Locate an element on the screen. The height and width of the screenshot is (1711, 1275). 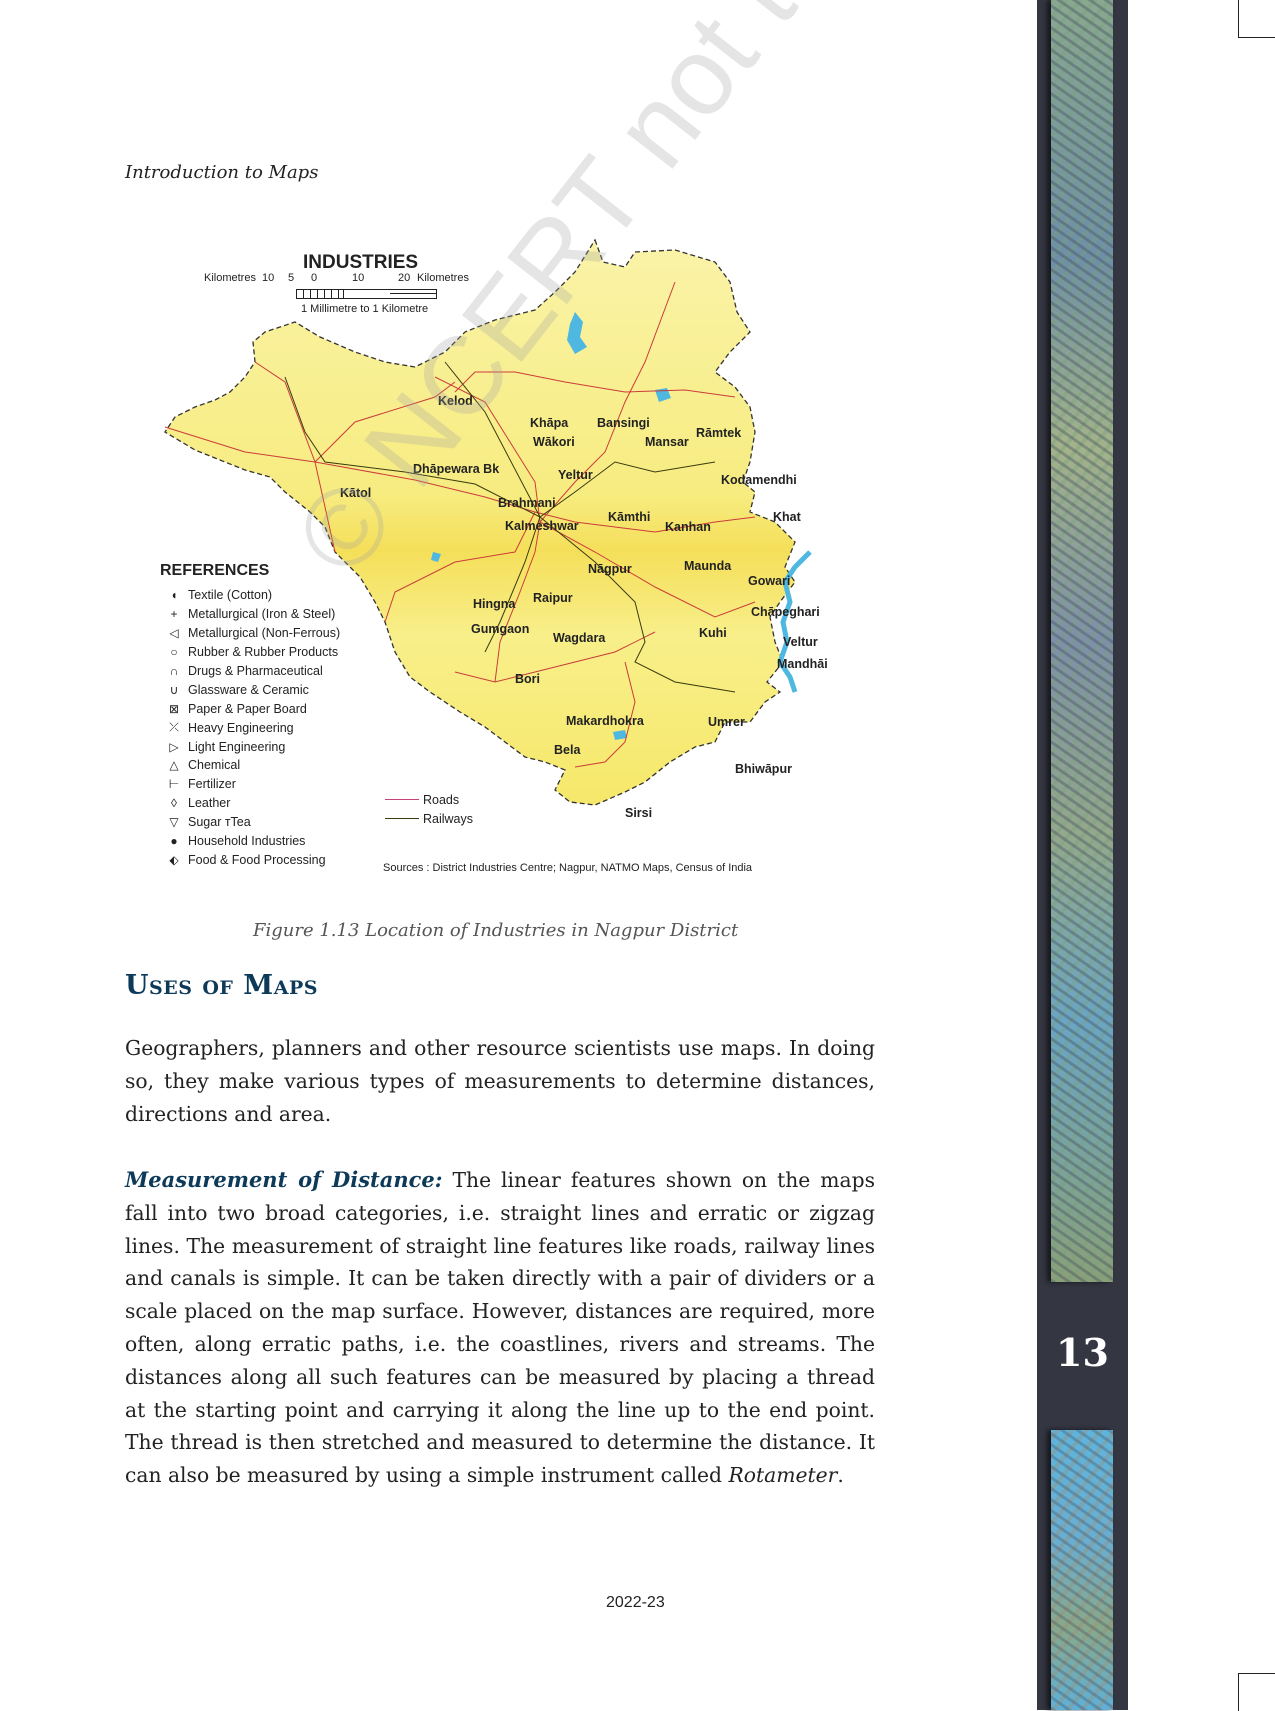
reference-label: Glassware & Ceramic is located at coordinates (248, 689).